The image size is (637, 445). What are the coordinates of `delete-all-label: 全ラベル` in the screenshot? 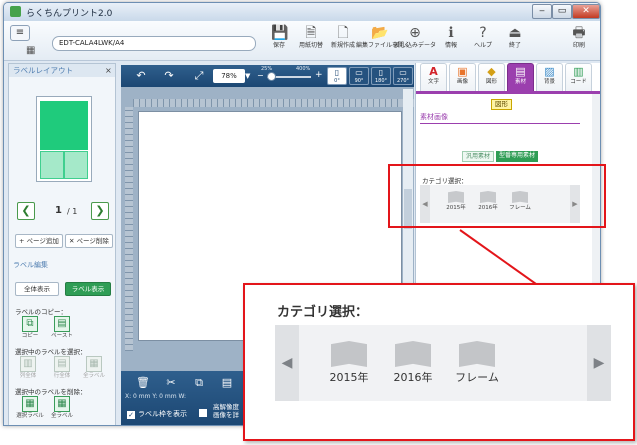 It's located at (61, 416).